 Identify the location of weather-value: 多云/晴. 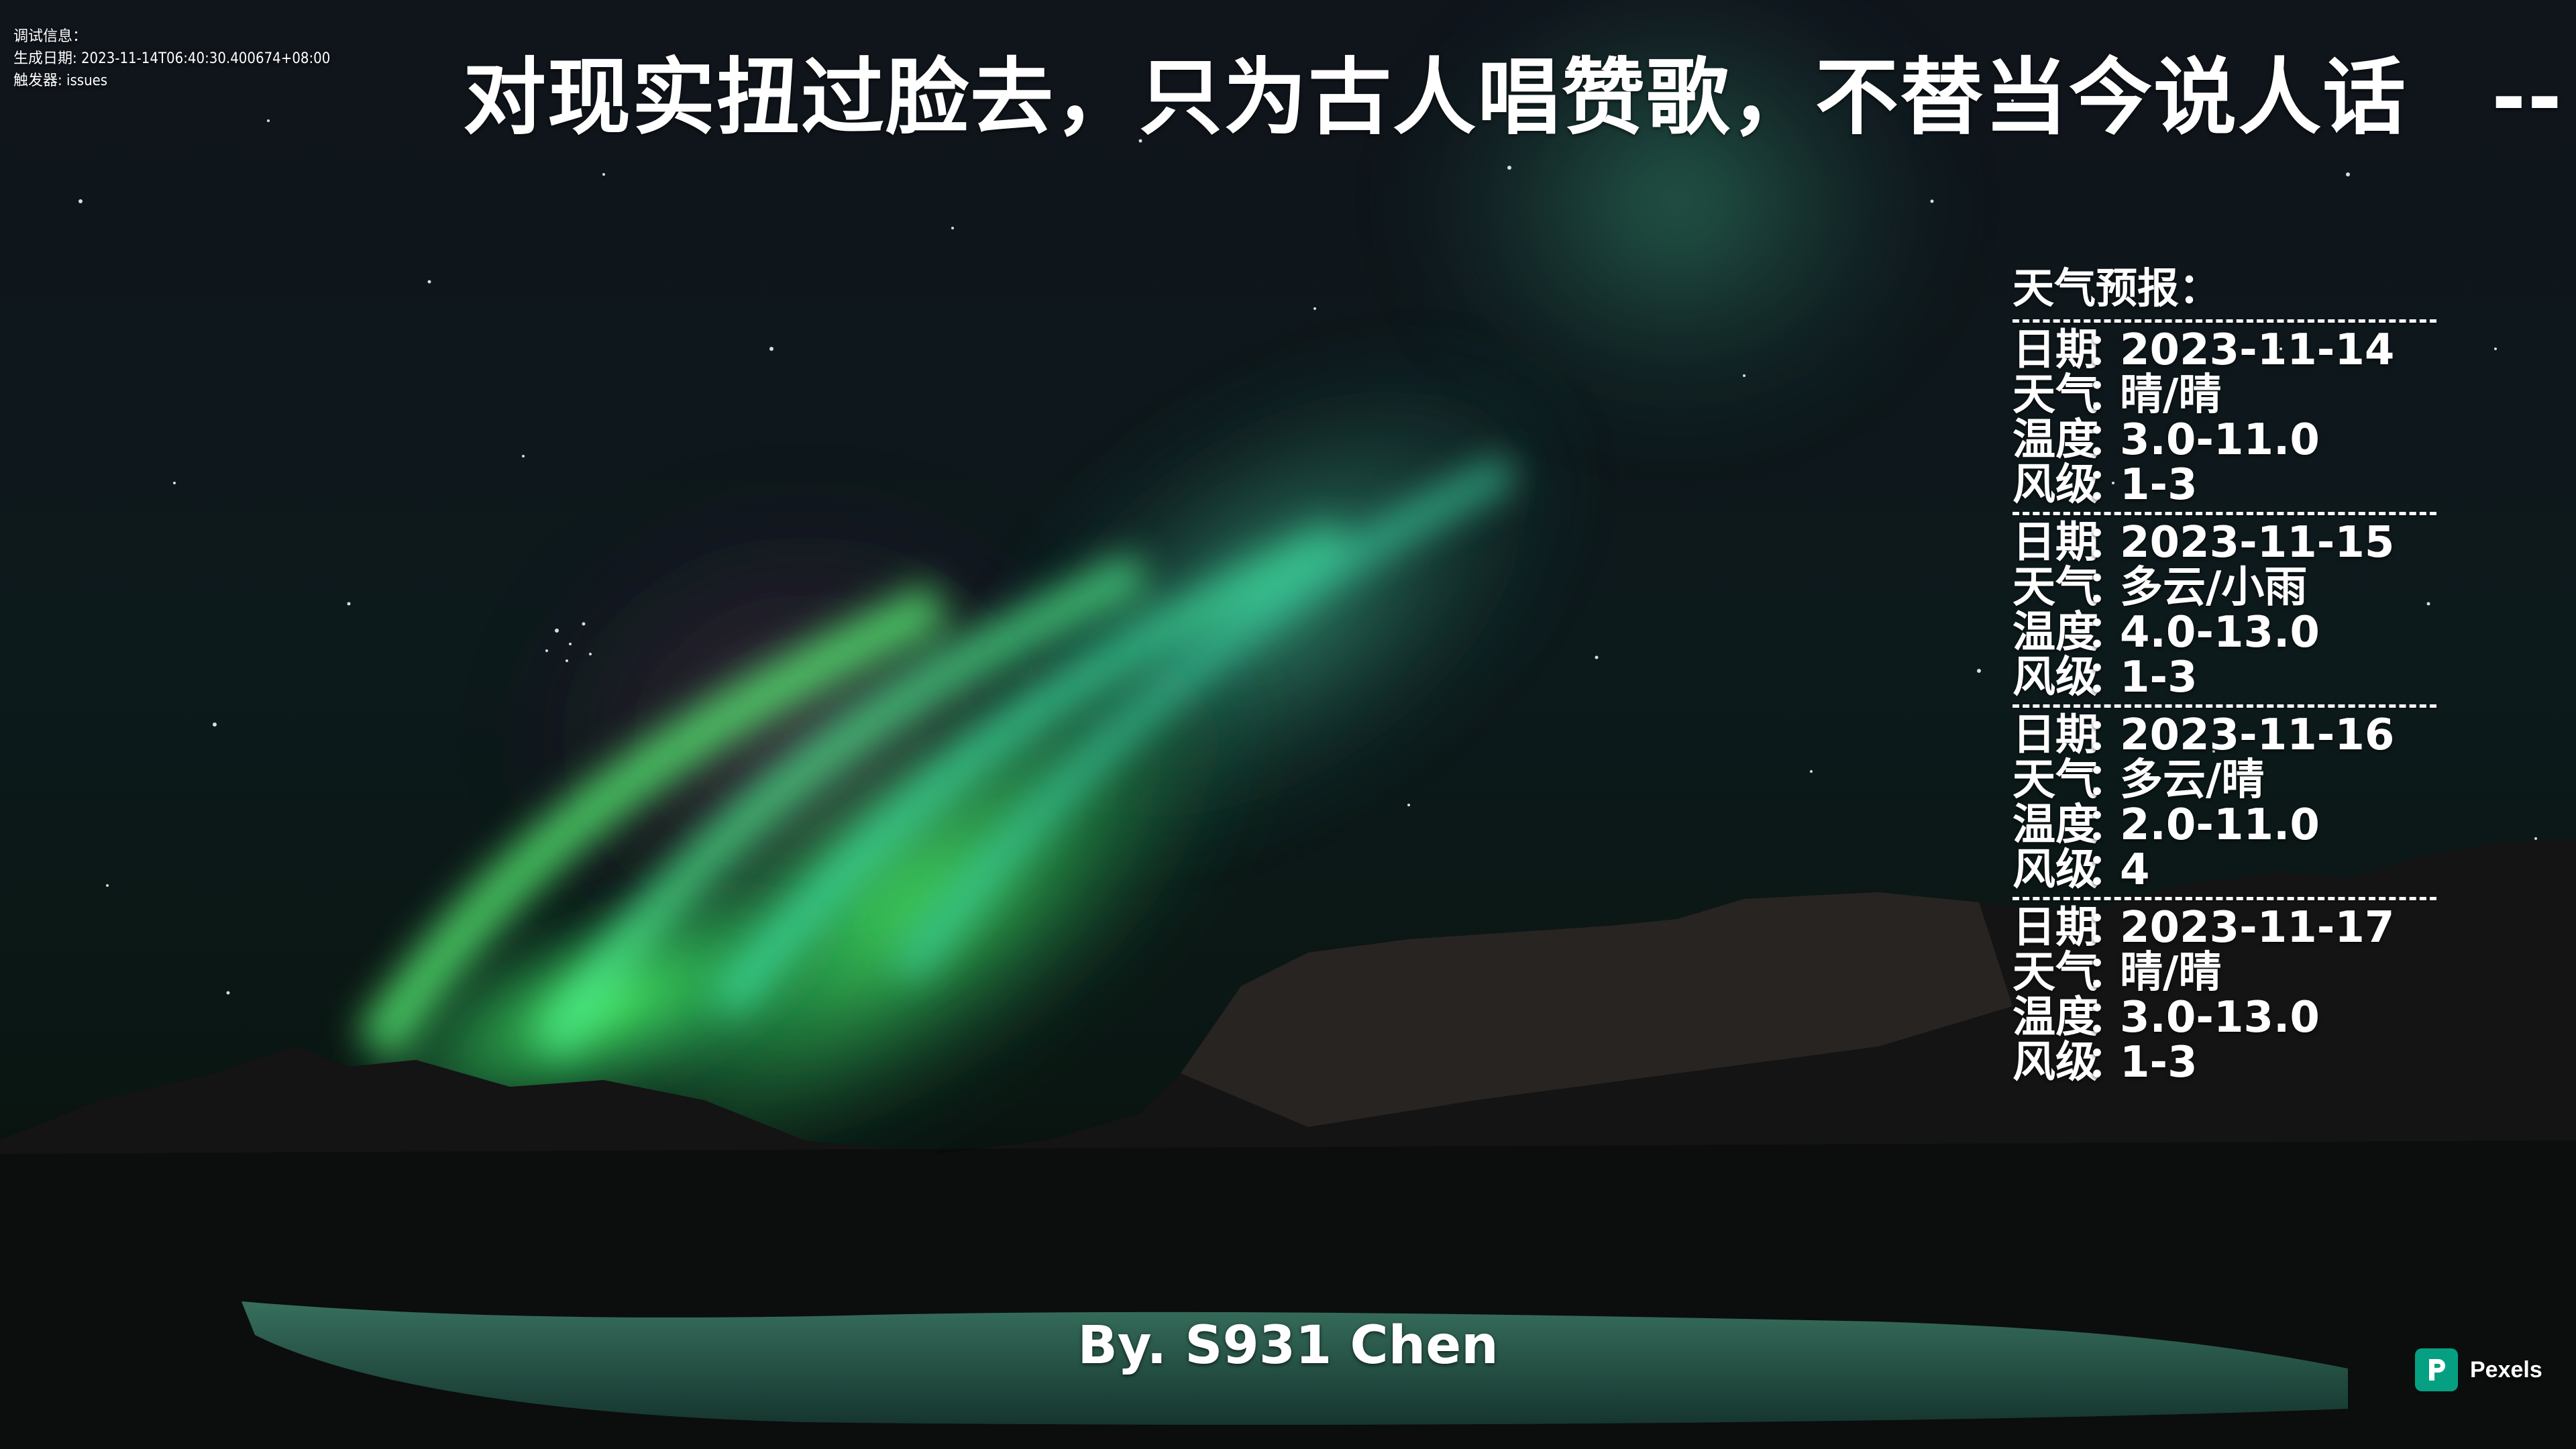
(2192, 780).